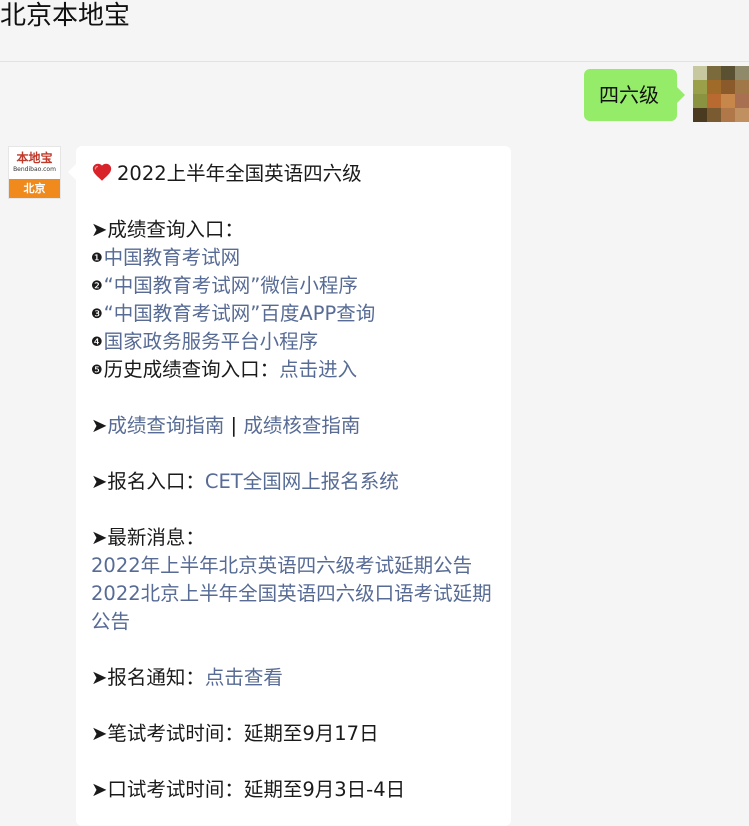 This screenshot has height=826, width=749. What do you see at coordinates (293, 566) in the screenshot?
I see `news-link-written: 2022年上半年北京英语四六级考试延期公告` at bounding box center [293, 566].